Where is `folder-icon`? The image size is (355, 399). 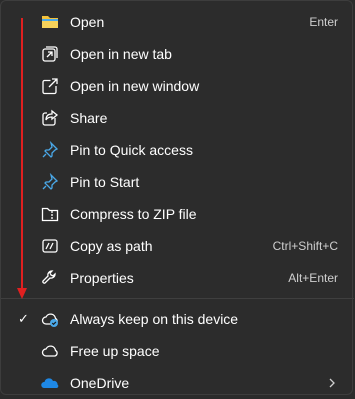
folder-icon is located at coordinates (50, 22).